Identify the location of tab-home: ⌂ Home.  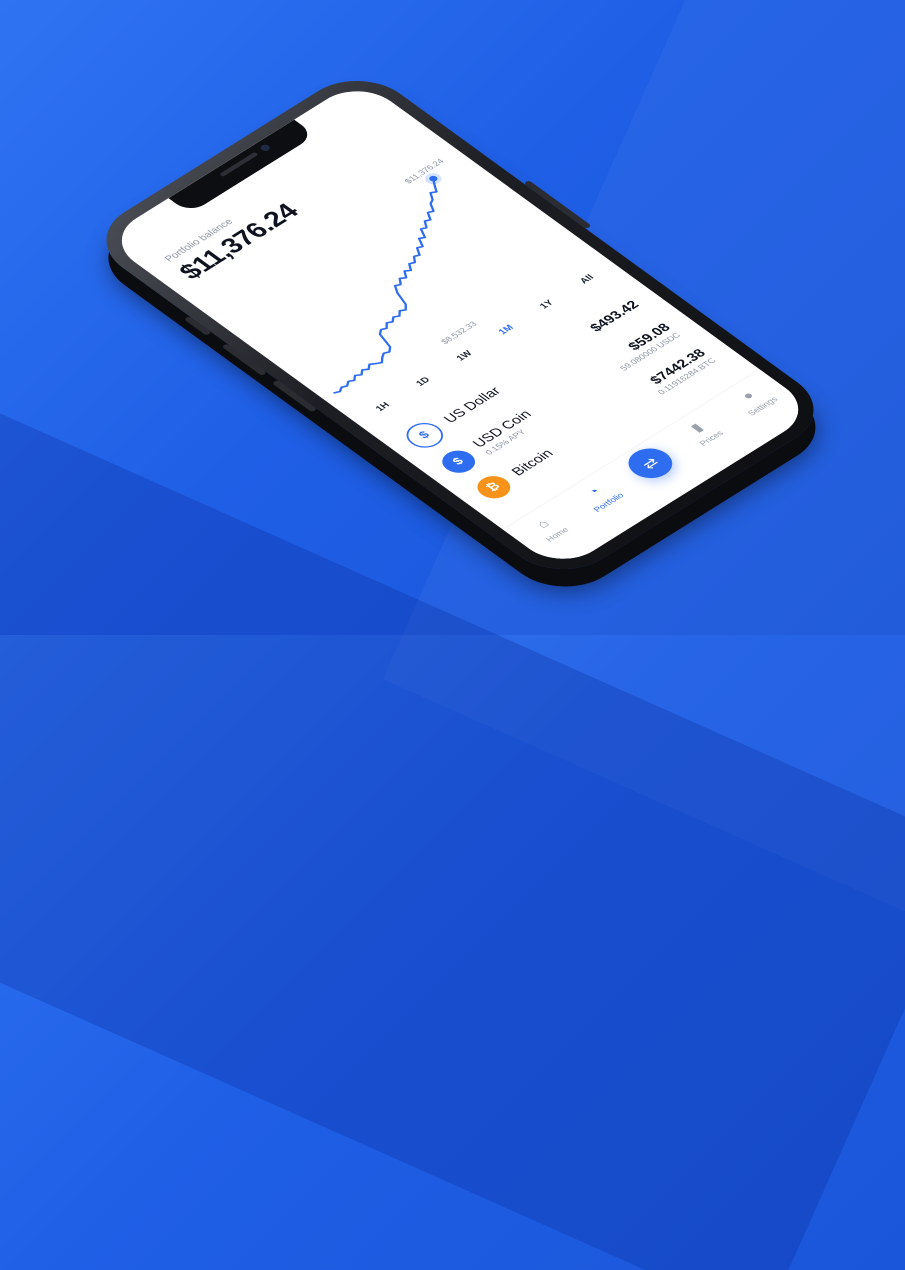
(548, 528).